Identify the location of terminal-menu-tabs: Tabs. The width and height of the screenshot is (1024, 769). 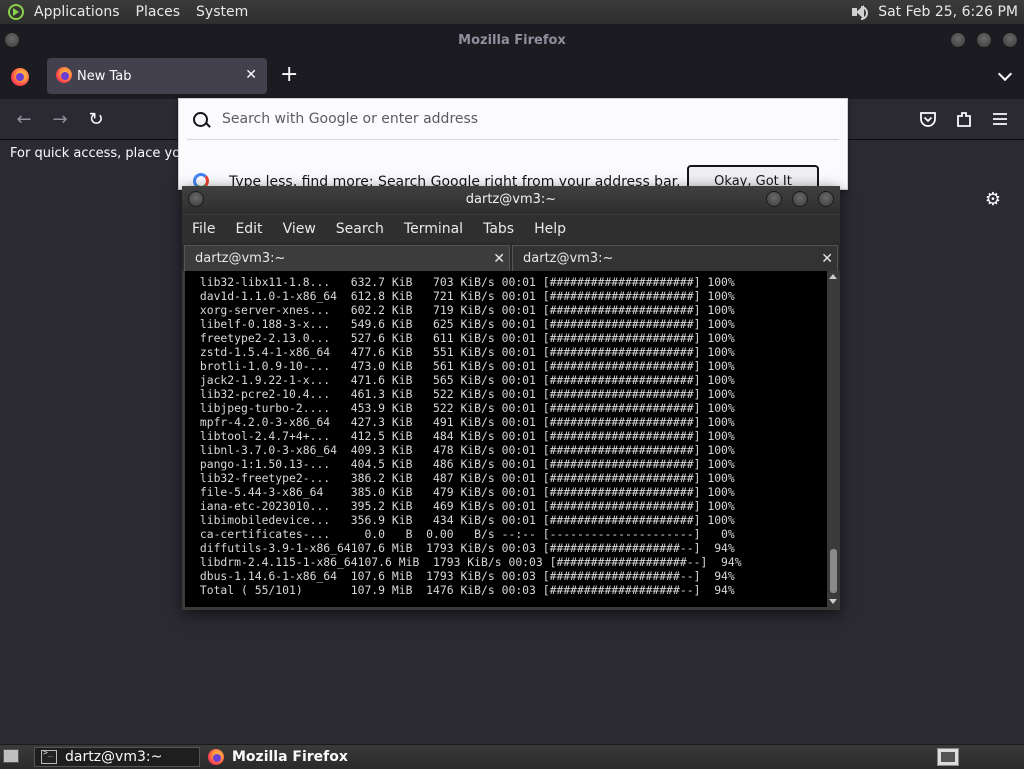
(498, 229).